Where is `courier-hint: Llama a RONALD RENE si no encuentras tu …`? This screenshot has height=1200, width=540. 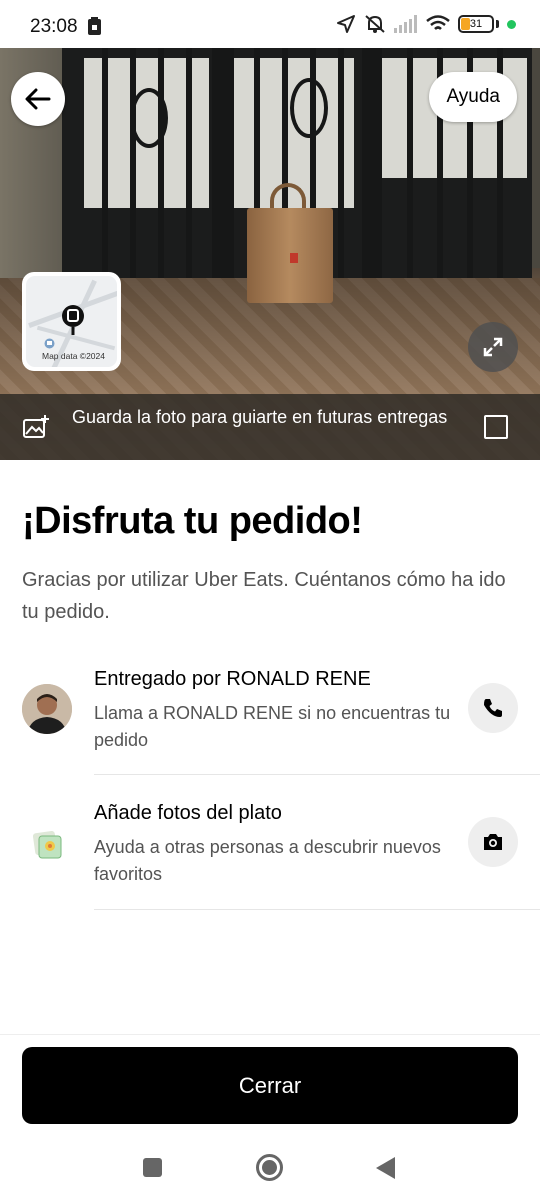
courier-hint: Llama a RONALD RENE si no encuentras tu … is located at coordinates (272, 726).